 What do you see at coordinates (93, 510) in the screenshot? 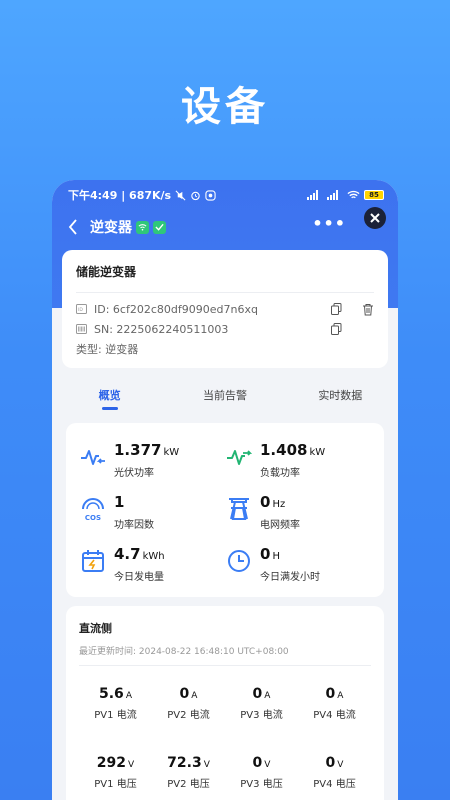
I see `power-factor-icon: COS` at bounding box center [93, 510].